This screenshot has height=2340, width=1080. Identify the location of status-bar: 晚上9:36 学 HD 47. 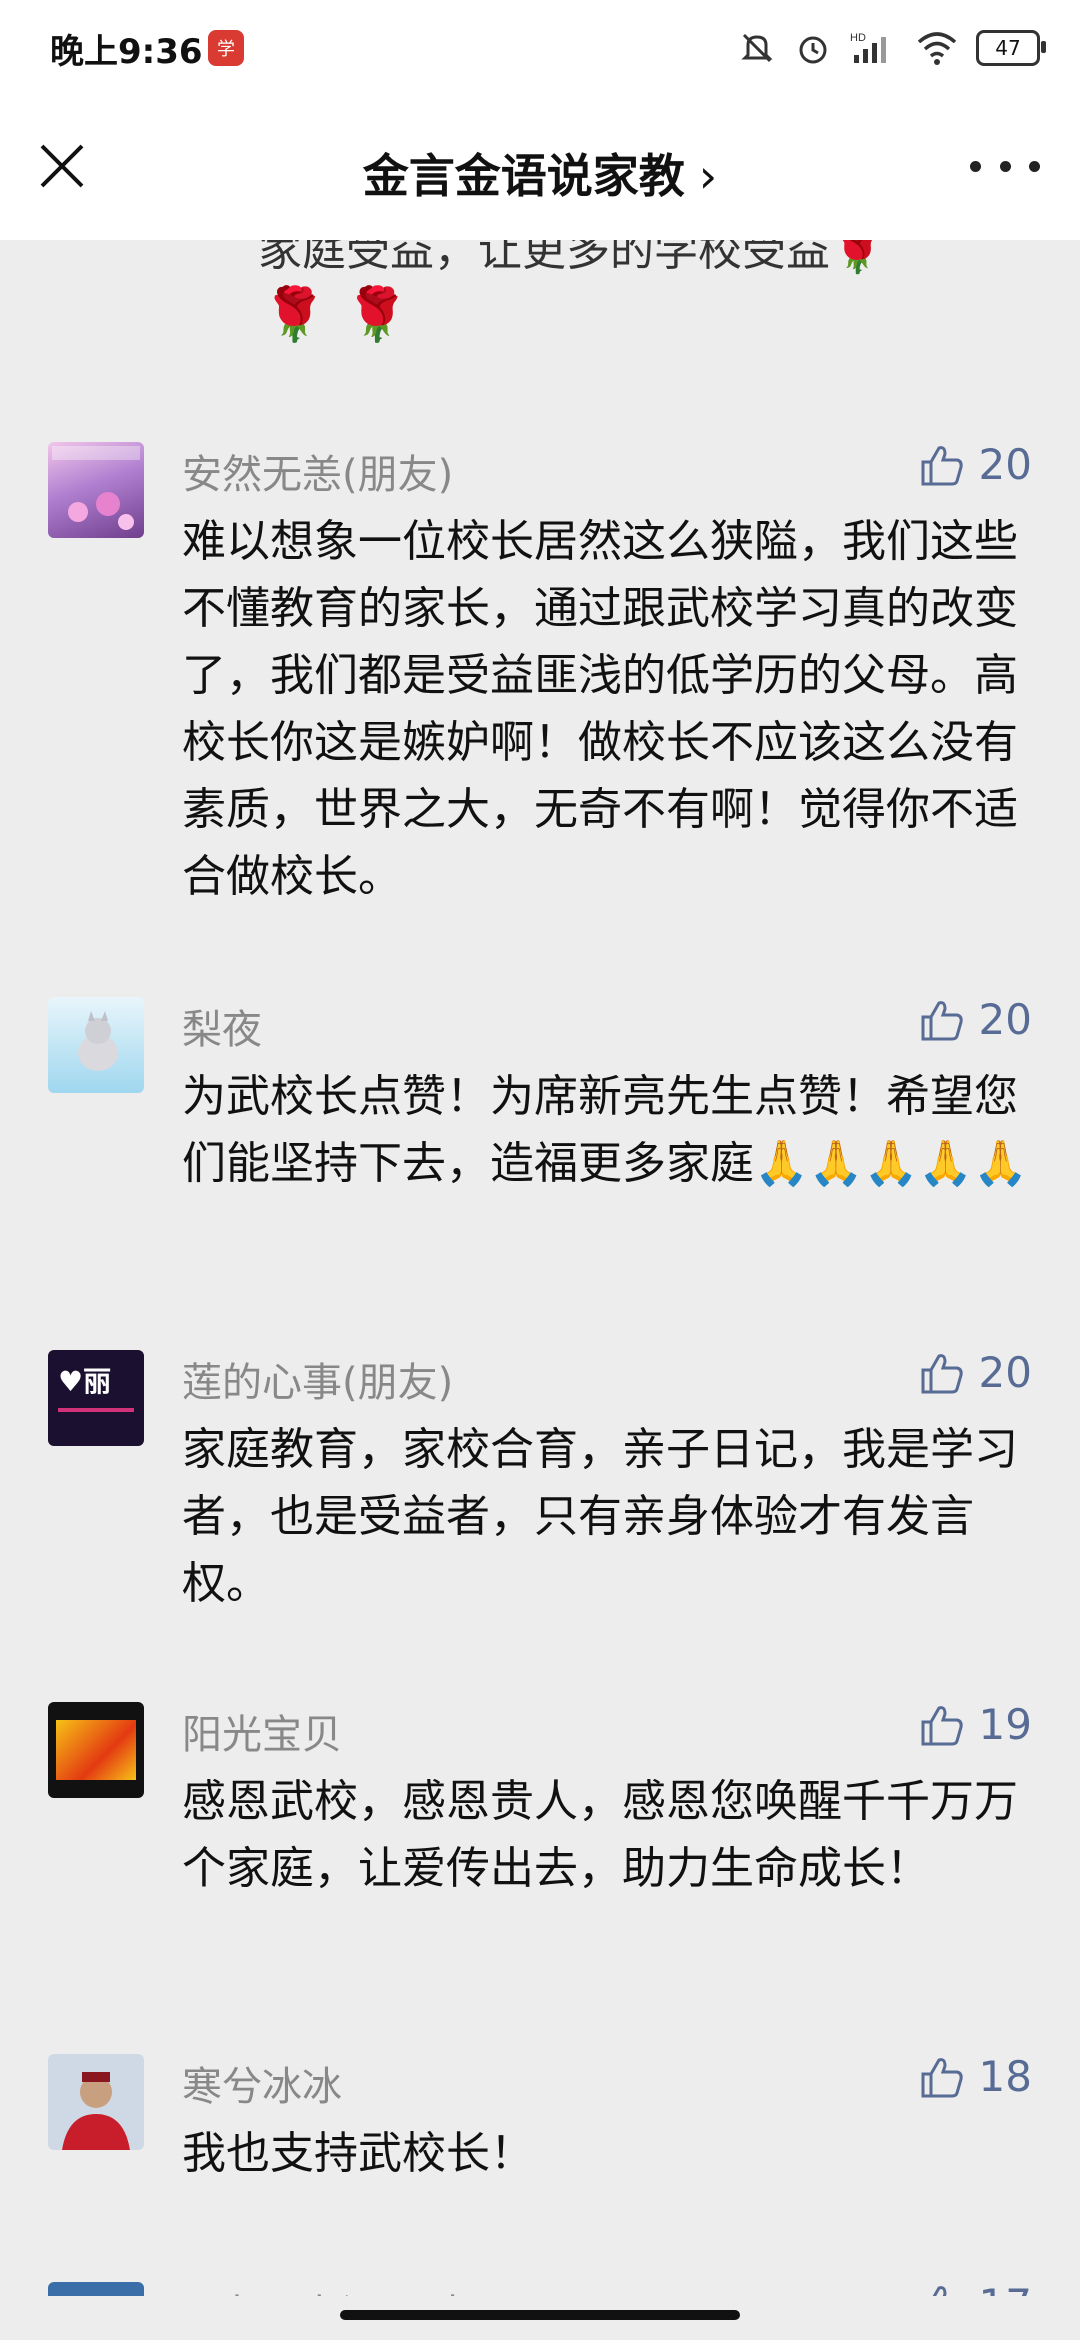
(540, 48).